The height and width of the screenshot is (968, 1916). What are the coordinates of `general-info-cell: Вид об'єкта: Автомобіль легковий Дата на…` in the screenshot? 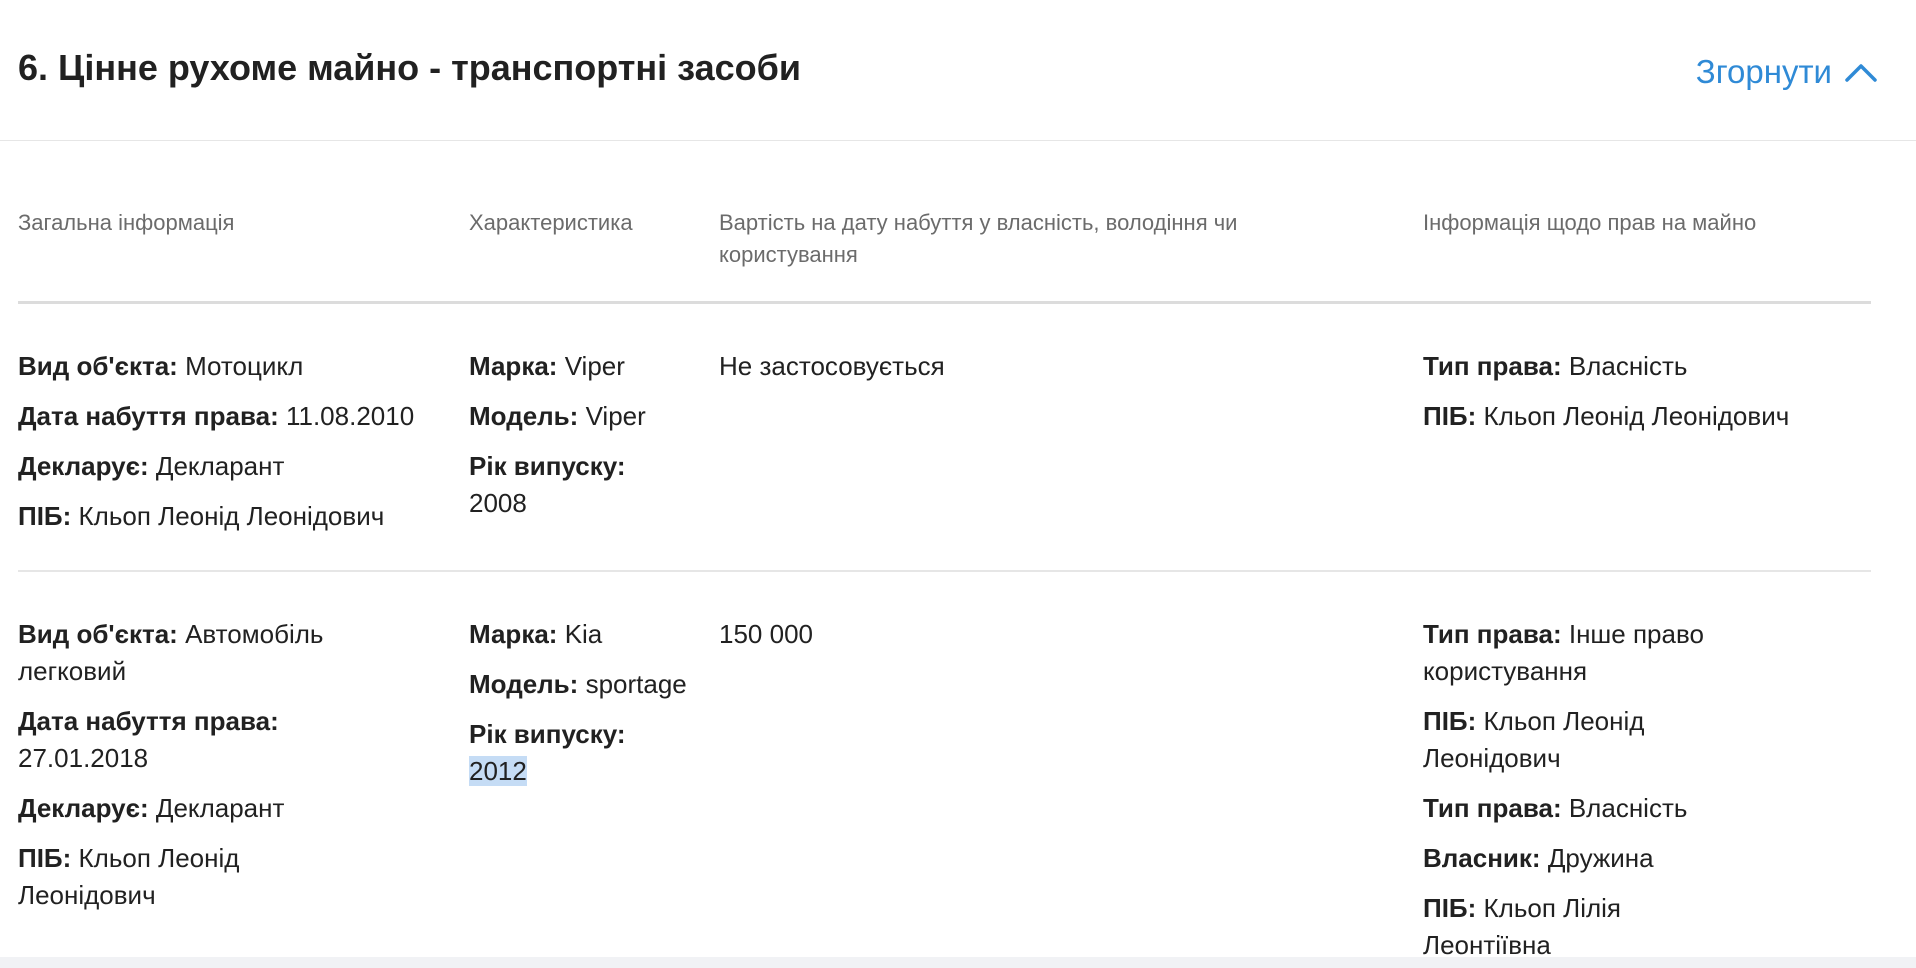 It's located at (188, 771).